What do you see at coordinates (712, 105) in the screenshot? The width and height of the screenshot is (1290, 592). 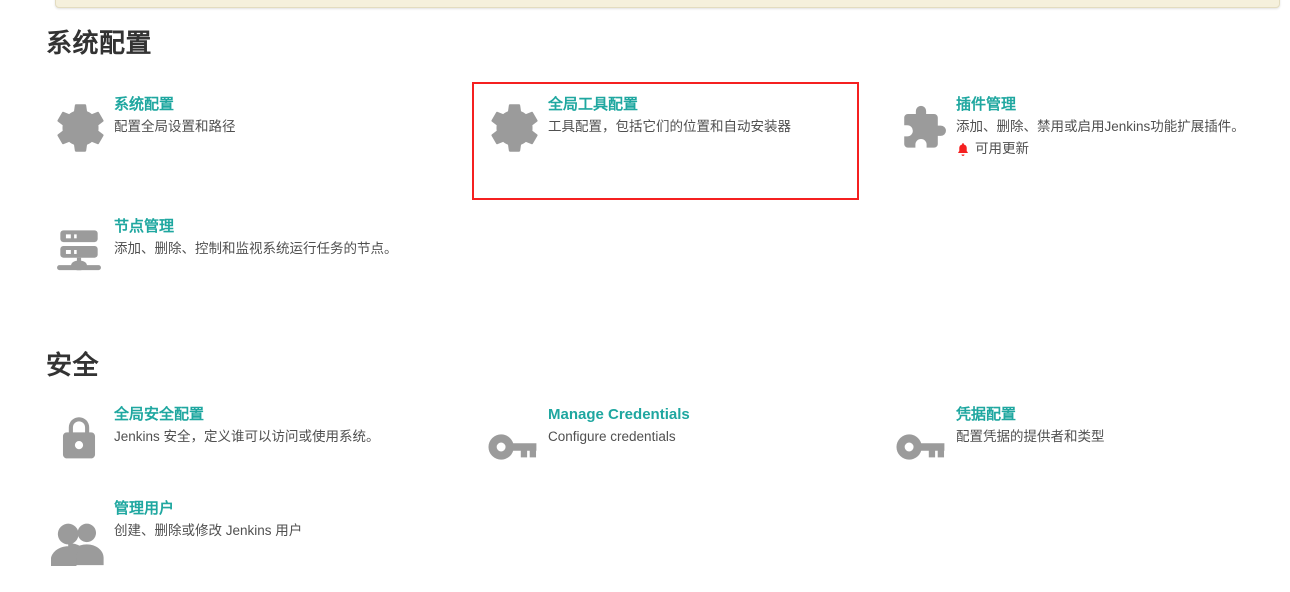 I see `card-title-global-tool-configuration: 全局工具配置` at bounding box center [712, 105].